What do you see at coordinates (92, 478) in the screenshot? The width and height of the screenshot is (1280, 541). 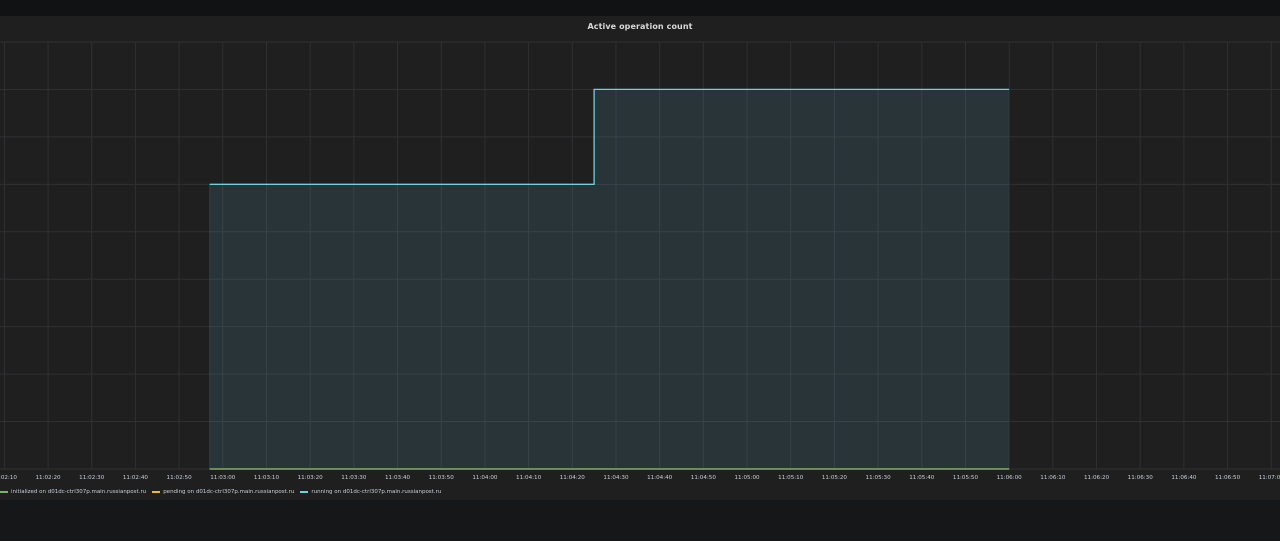 I see `x-tick-label: 11:02:30` at bounding box center [92, 478].